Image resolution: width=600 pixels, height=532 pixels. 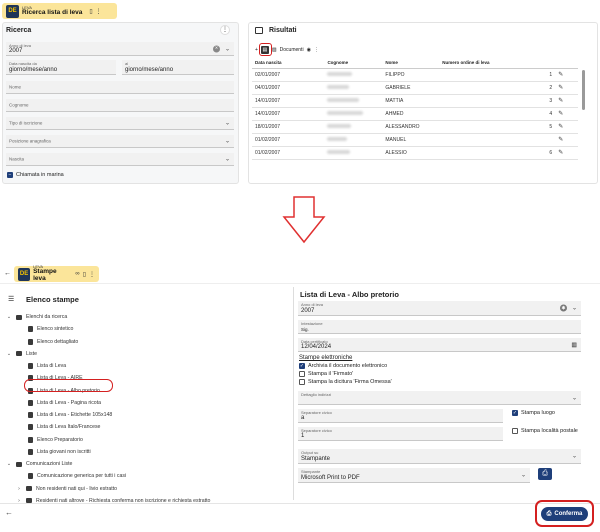 What do you see at coordinates (326, 374) in the screenshot?
I see `stampa-firmato-checkbox: Stampa il 'Firmato'` at bounding box center [326, 374].